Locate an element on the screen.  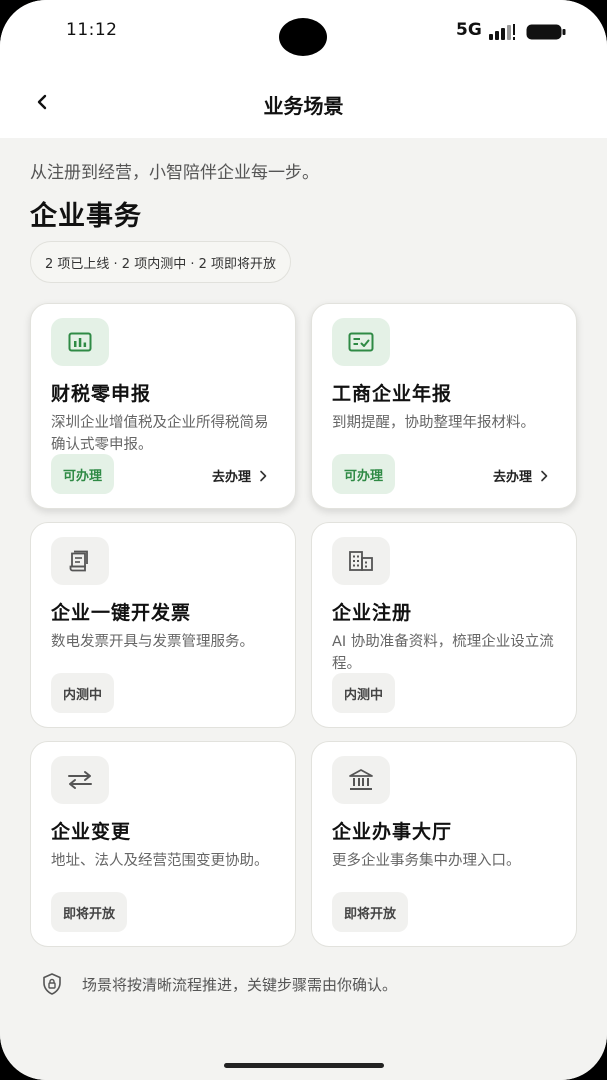
status-time: 11:12 is located at coordinates (92, 30).